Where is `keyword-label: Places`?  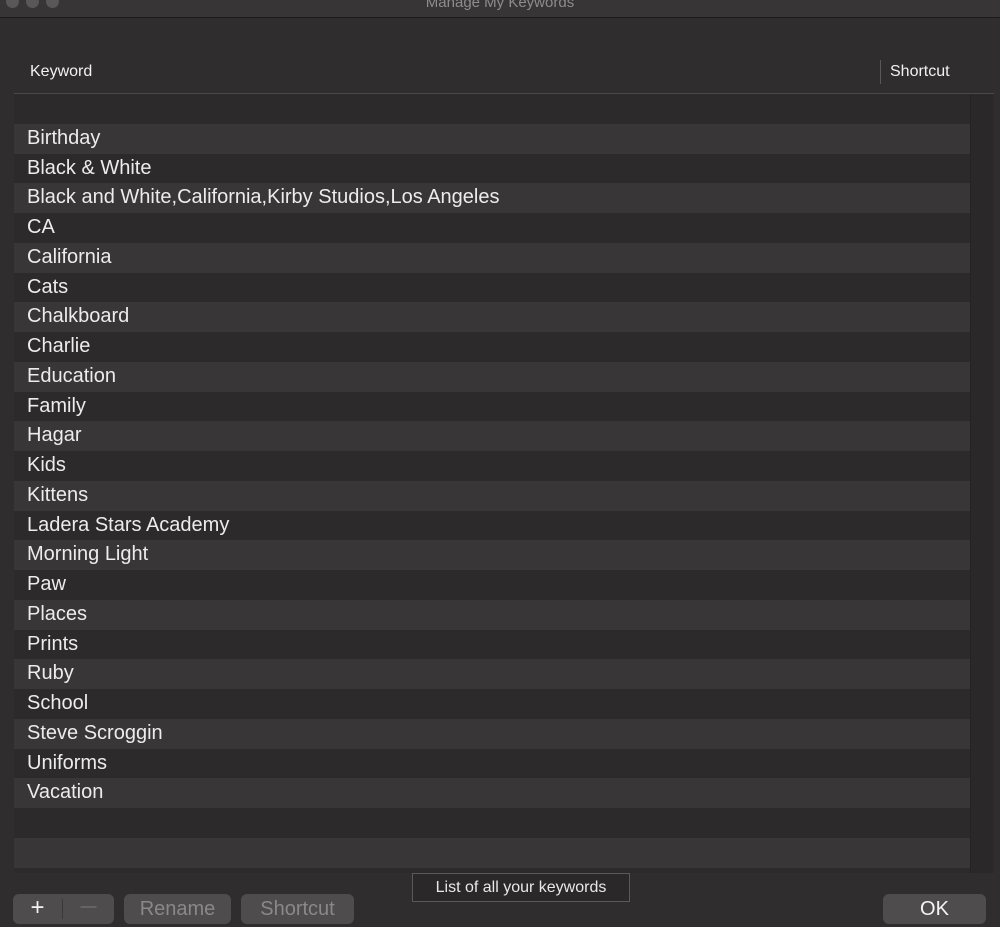
keyword-label: Places is located at coordinates (57, 613).